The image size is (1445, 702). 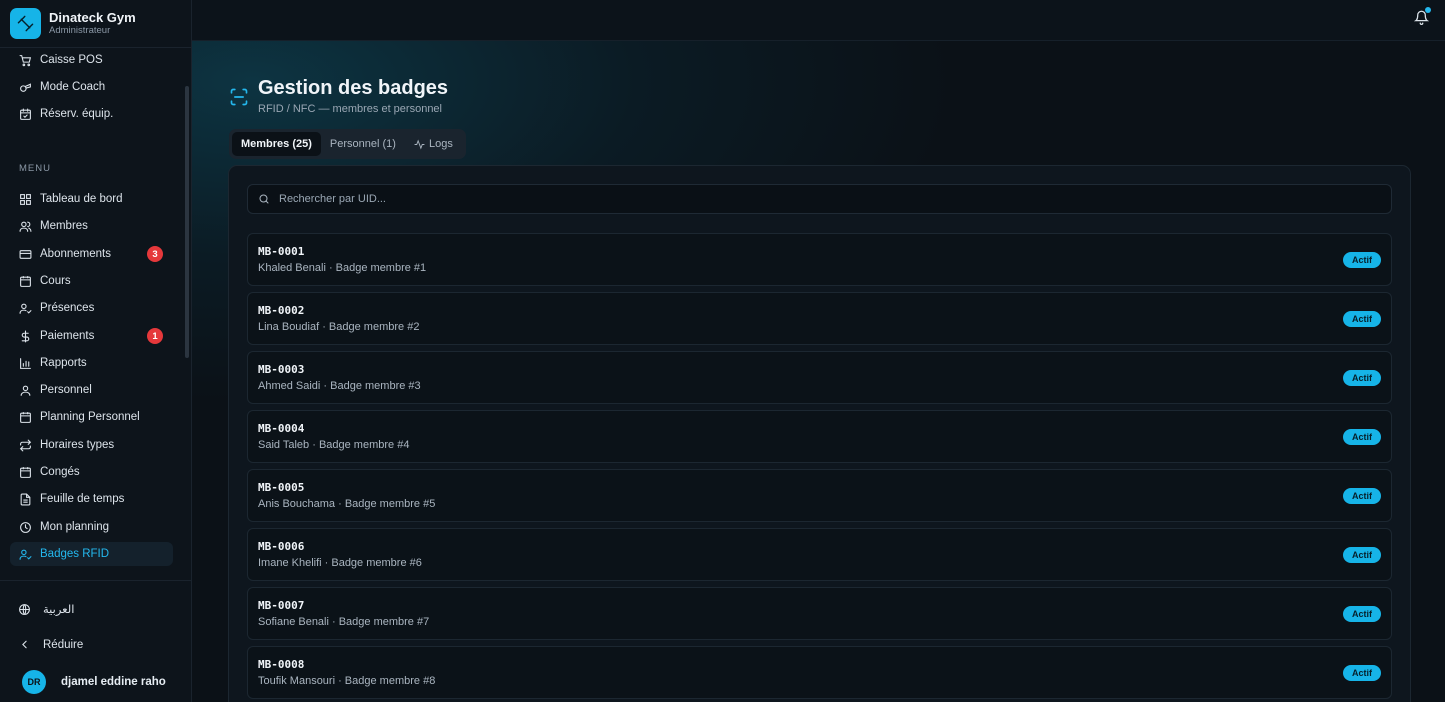 I want to click on sidebar-item-label: Congés, so click(x=60, y=472).